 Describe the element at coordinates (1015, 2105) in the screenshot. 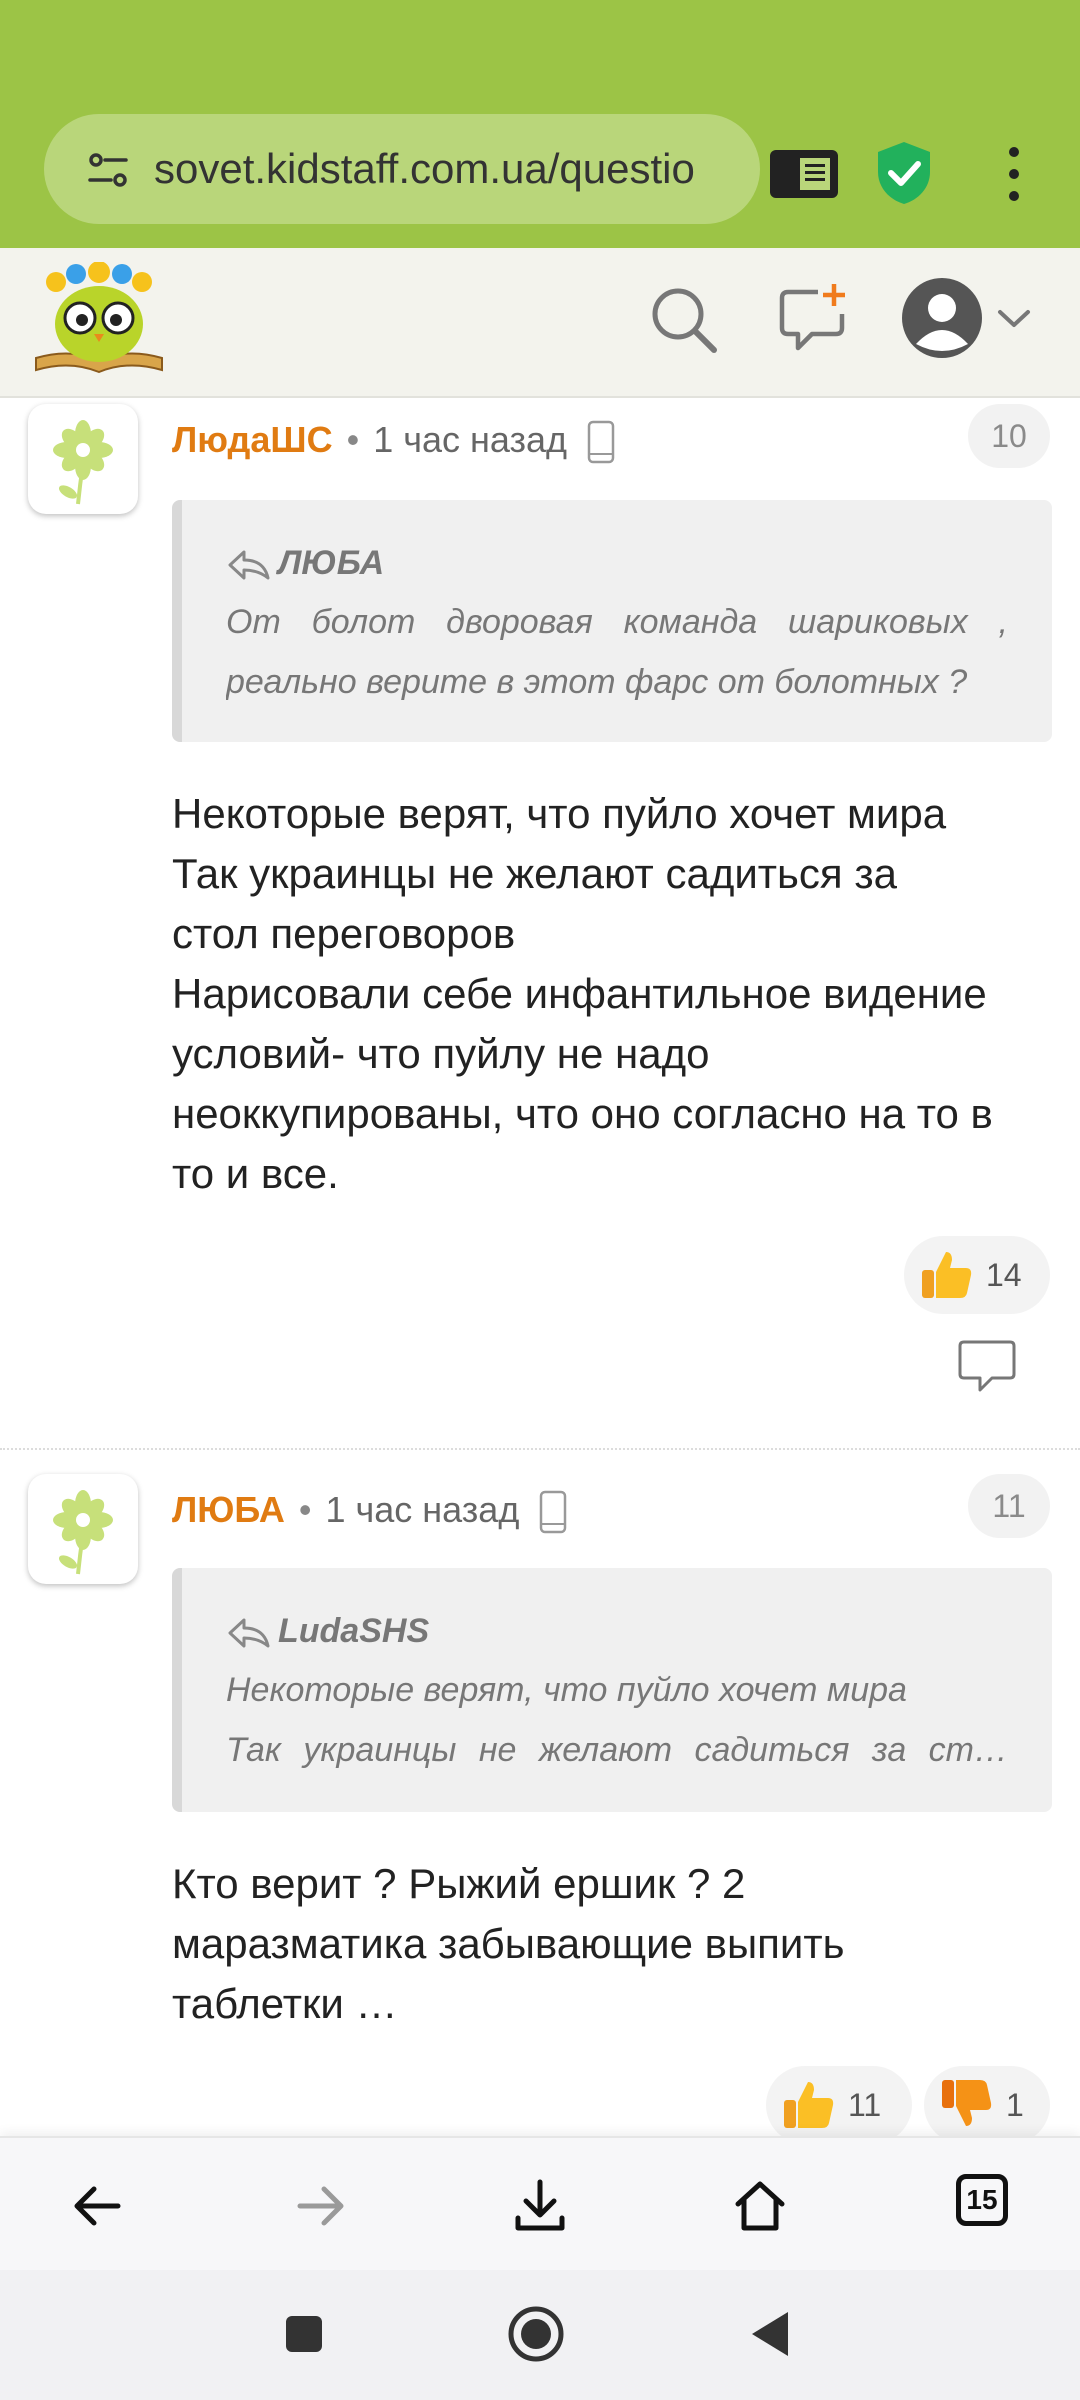

I see `dislike-count: 1` at that location.